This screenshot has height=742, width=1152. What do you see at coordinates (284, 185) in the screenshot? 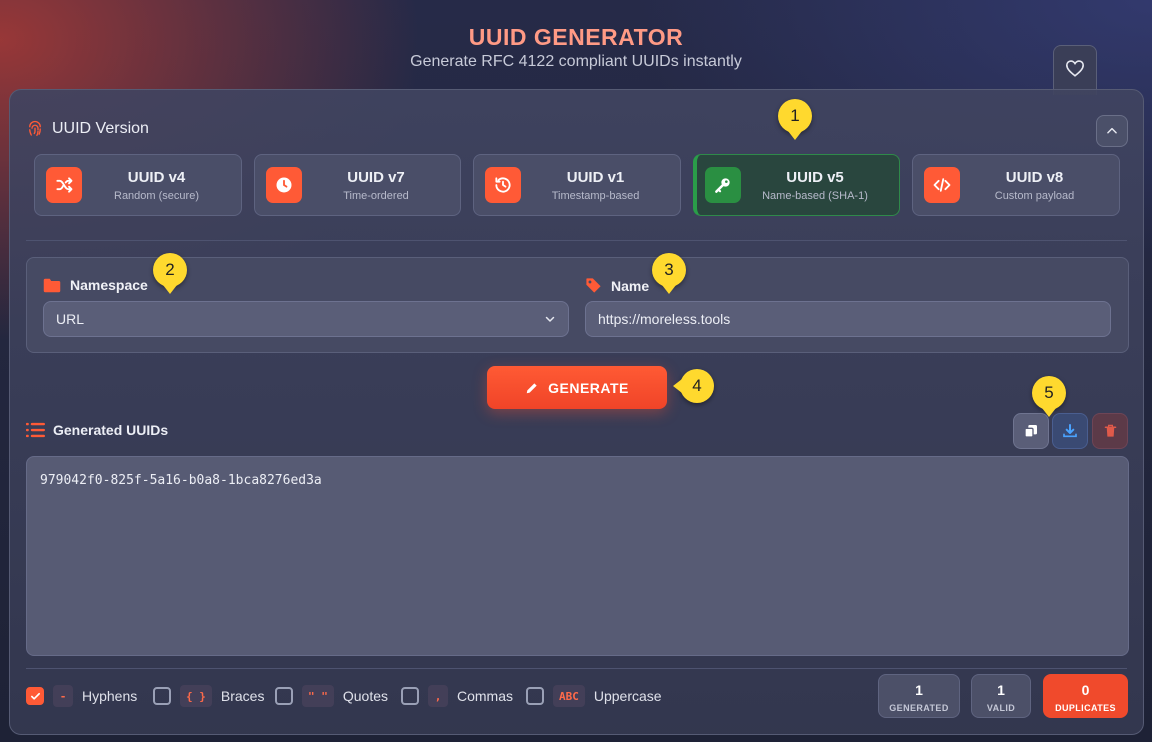
I see `clock-icon` at bounding box center [284, 185].